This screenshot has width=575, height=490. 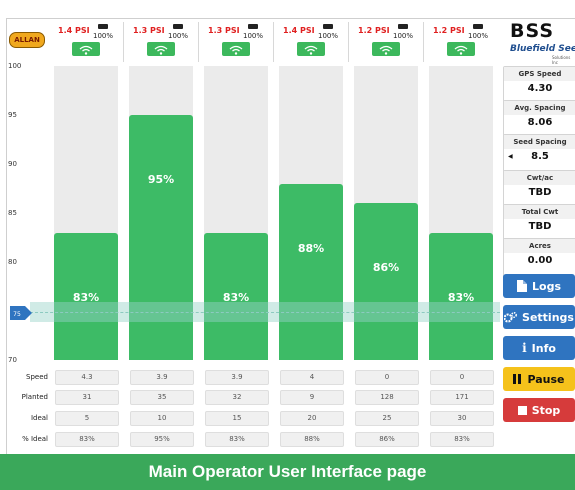 I want to click on y-tick-label: 85, so click(x=12, y=213).